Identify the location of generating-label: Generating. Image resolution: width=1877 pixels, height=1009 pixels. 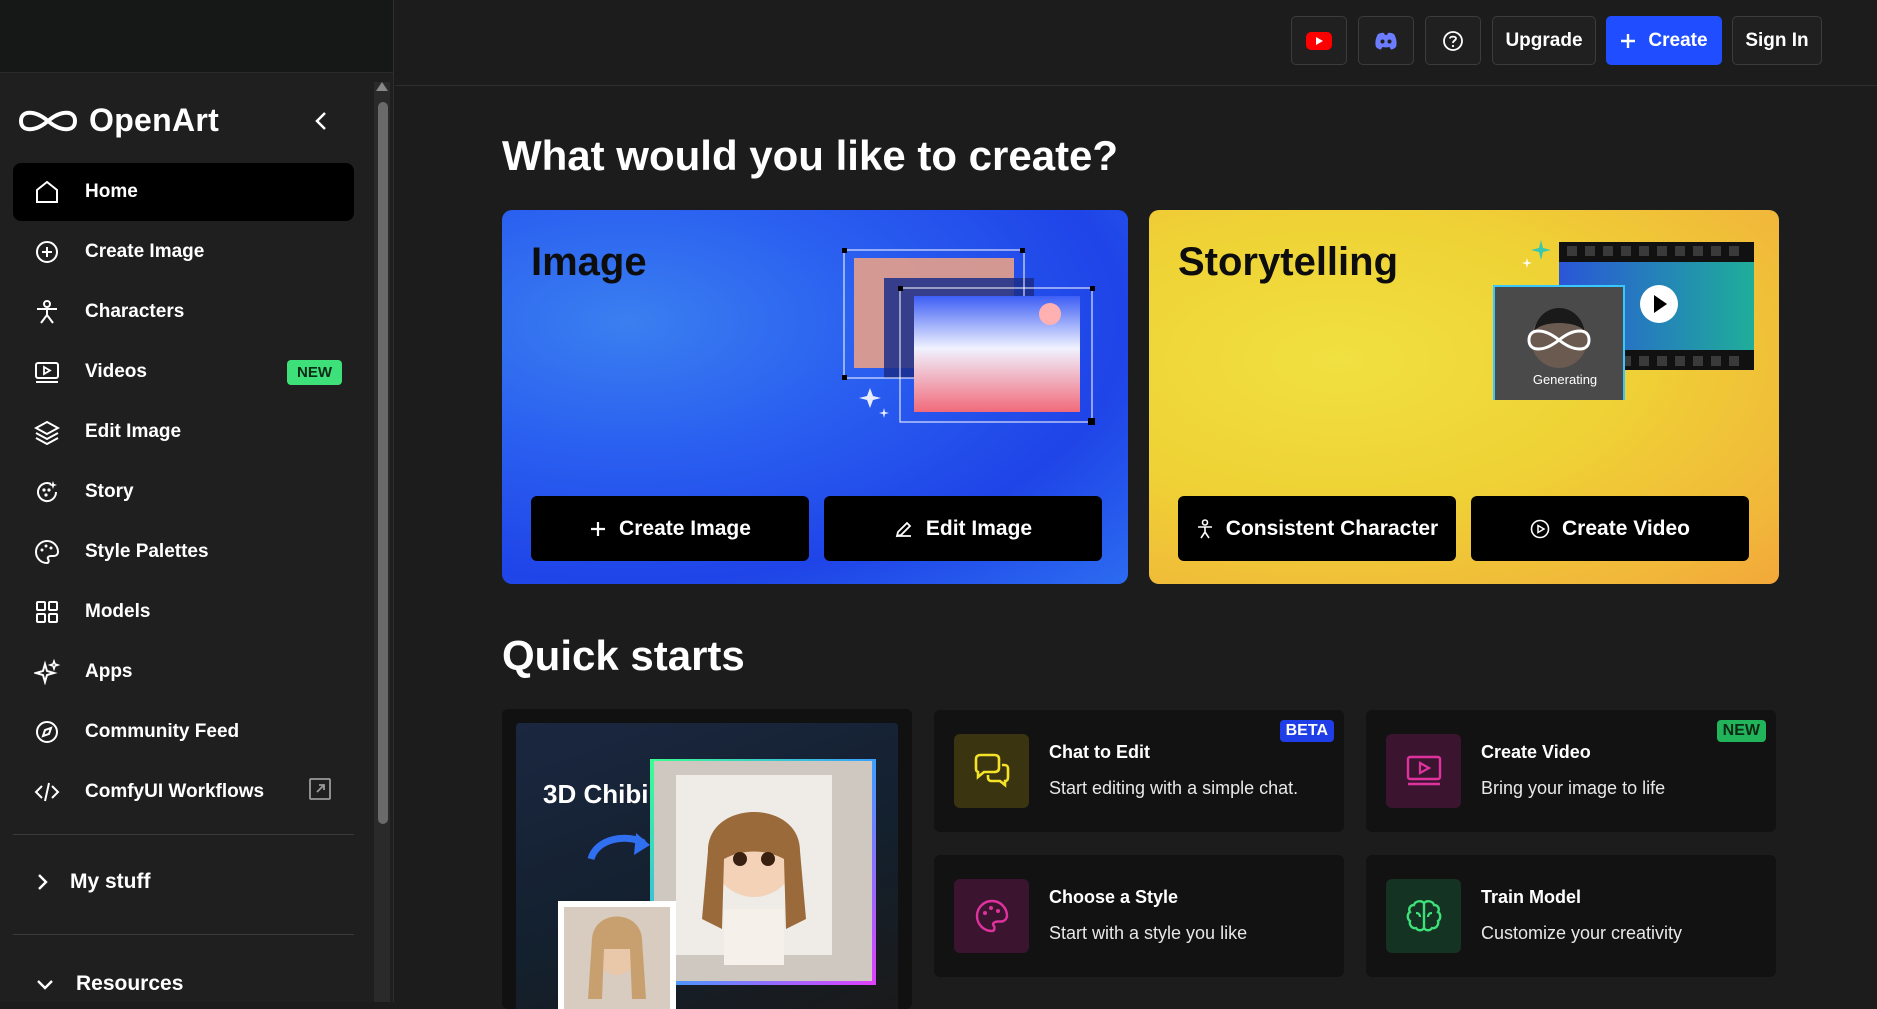
(1565, 379).